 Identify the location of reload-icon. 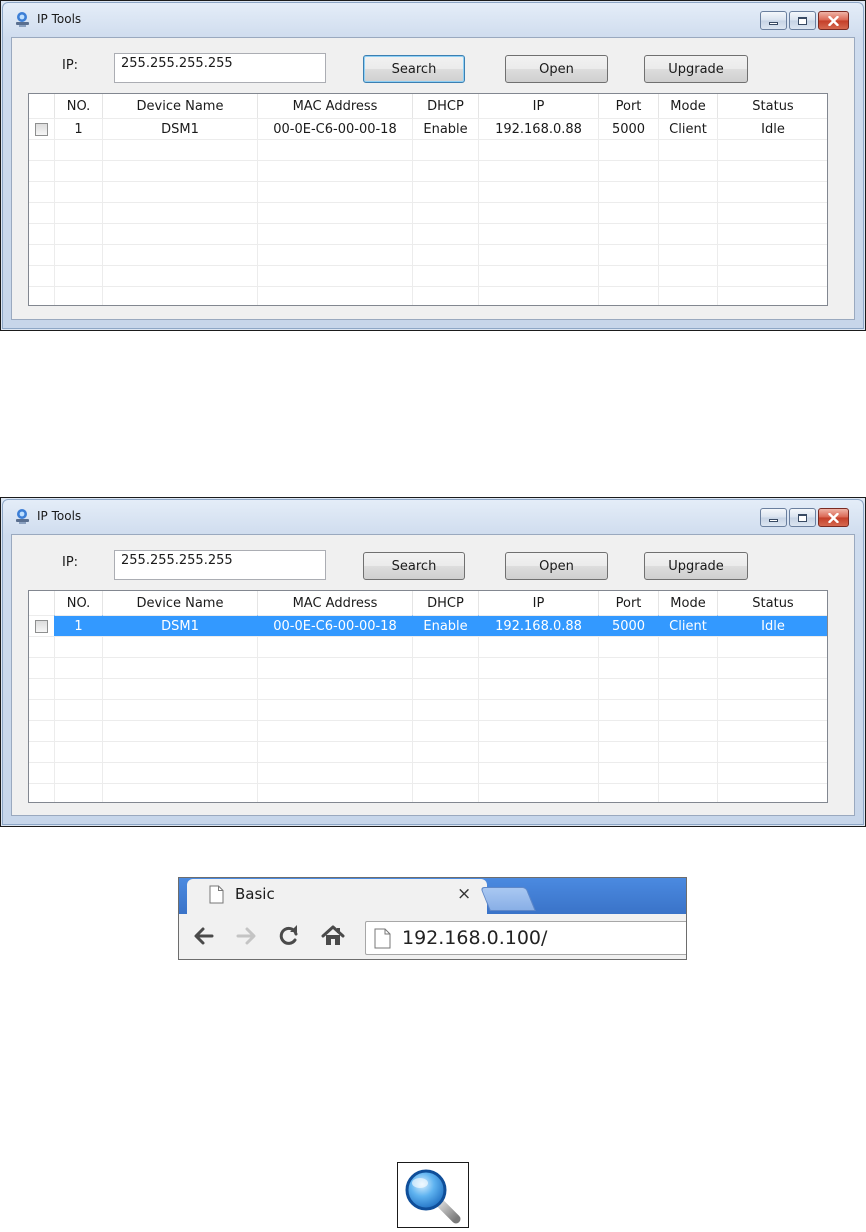
(289, 936).